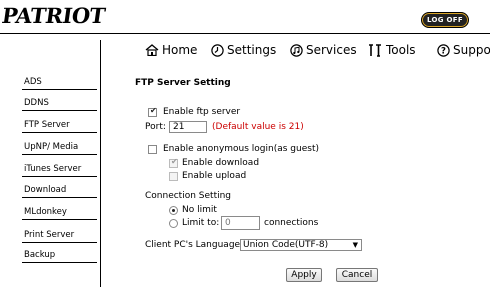  I want to click on client-language-select: Union Code(UTF-8) ▼, so click(301, 245).